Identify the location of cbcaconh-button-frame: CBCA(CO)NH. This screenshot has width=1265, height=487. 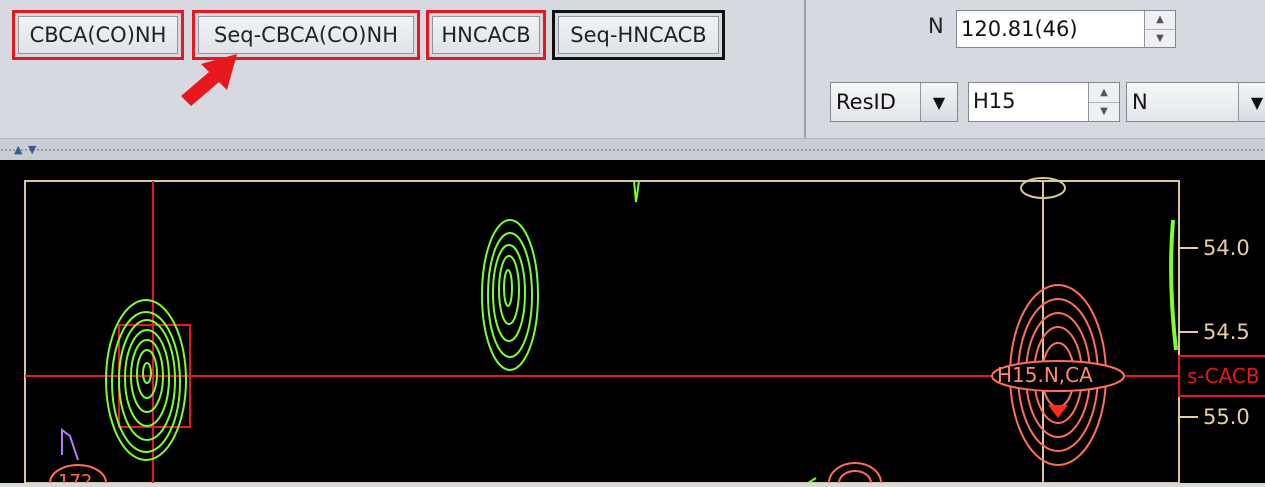
(98, 35).